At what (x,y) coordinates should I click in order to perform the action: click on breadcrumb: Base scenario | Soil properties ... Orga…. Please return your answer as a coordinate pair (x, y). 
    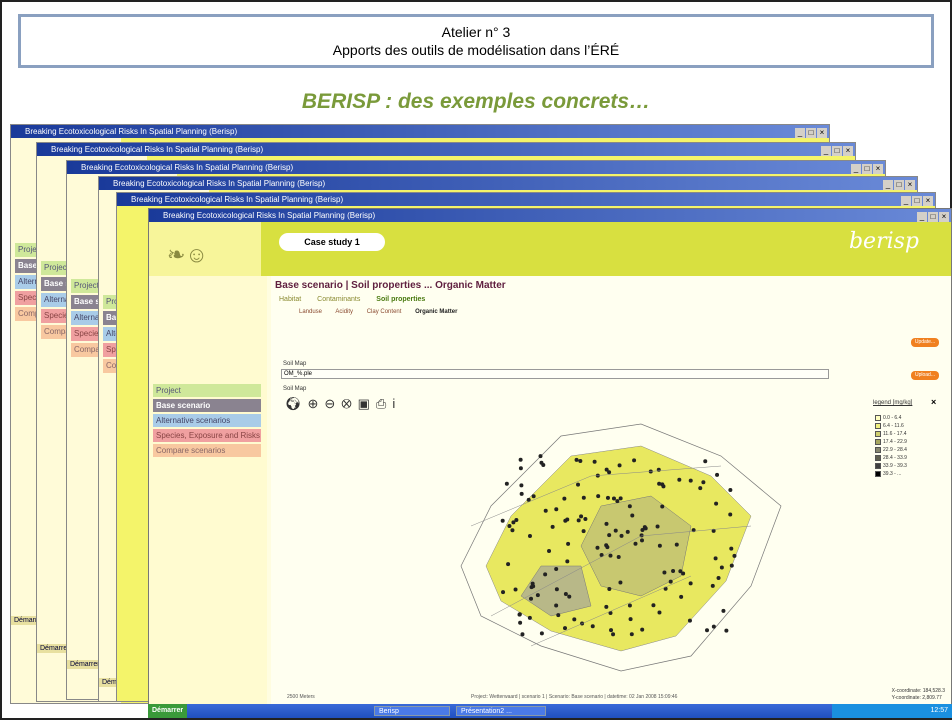
    Looking at the image, I should click on (390, 285).